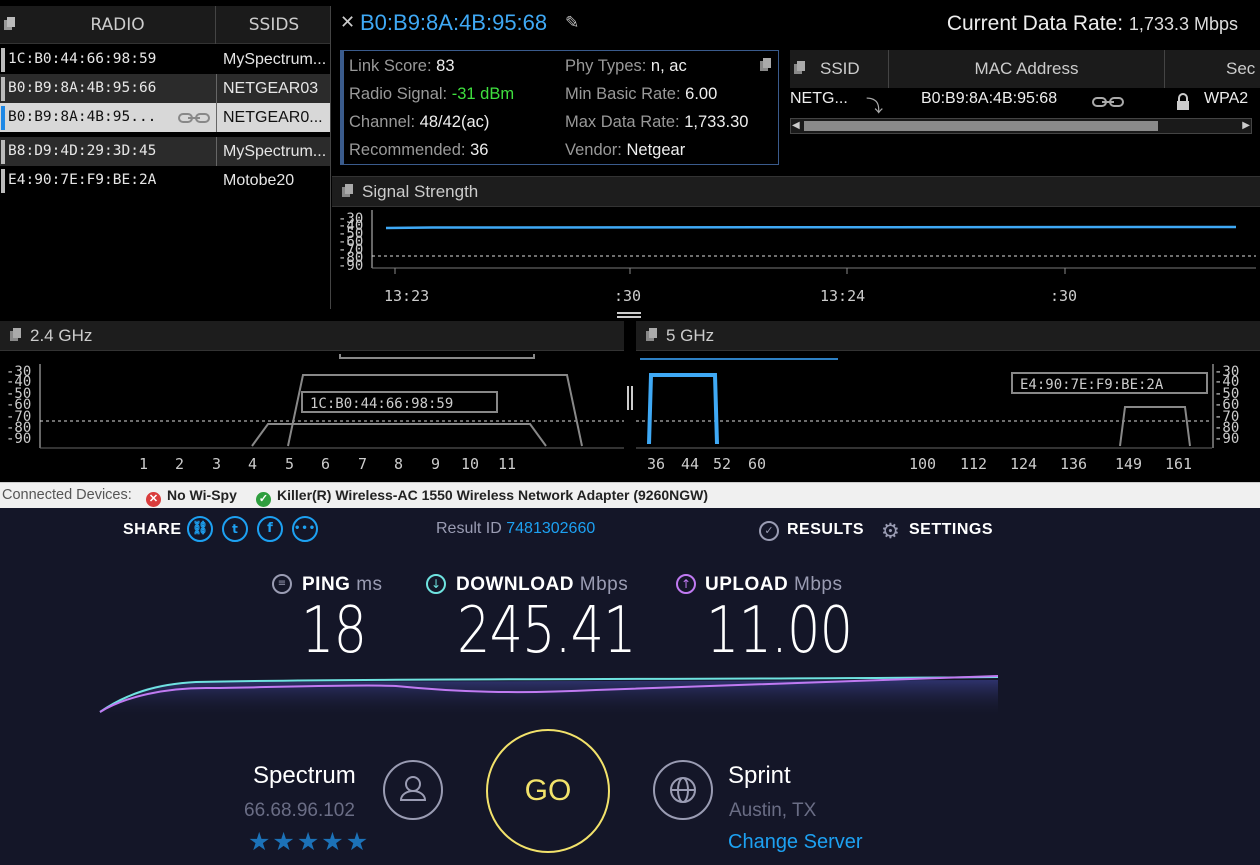 Image resolution: width=1260 pixels, height=865 pixels. I want to click on results-button: RESULTS, so click(825, 530).